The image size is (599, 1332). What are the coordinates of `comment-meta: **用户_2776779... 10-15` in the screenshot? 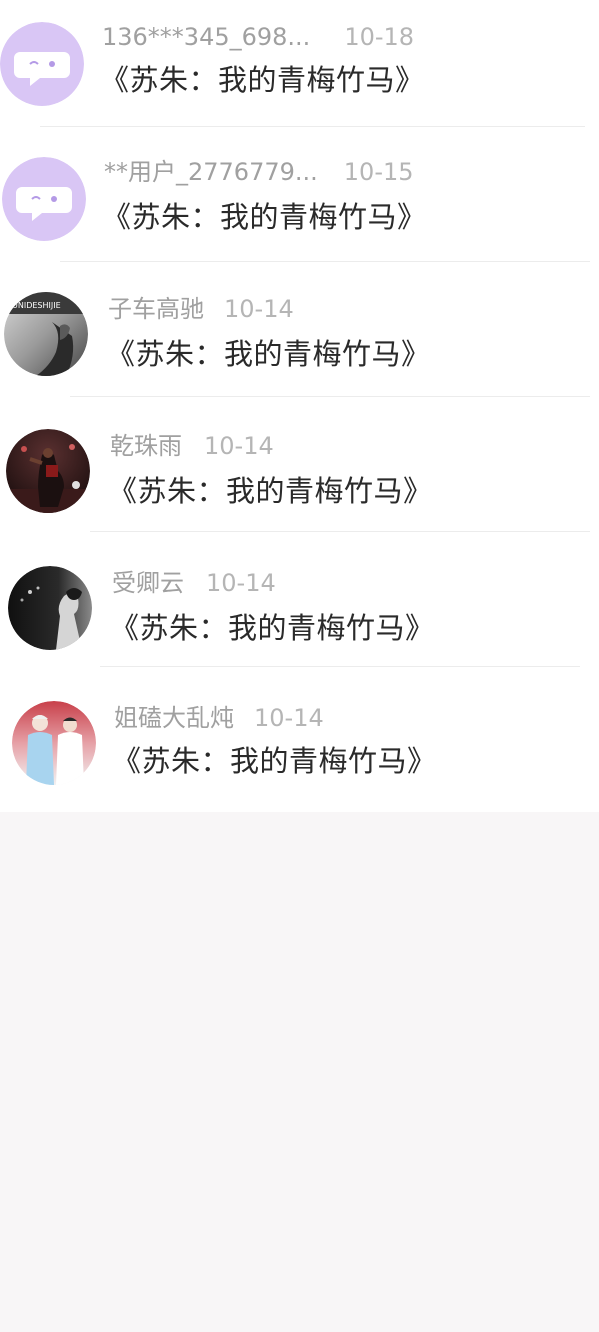 It's located at (259, 172).